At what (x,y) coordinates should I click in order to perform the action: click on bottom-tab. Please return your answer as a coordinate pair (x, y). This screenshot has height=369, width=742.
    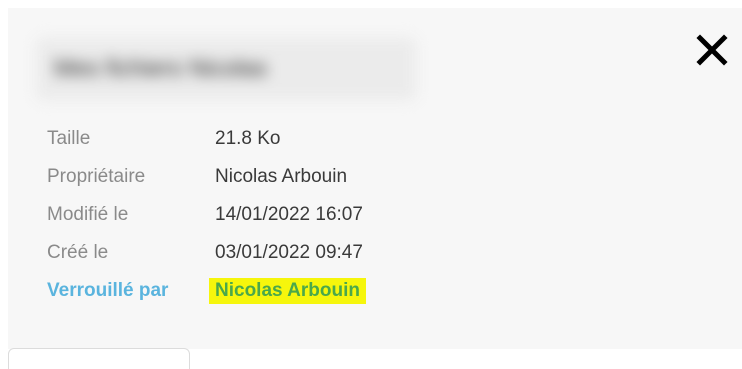
    Looking at the image, I should click on (99, 358).